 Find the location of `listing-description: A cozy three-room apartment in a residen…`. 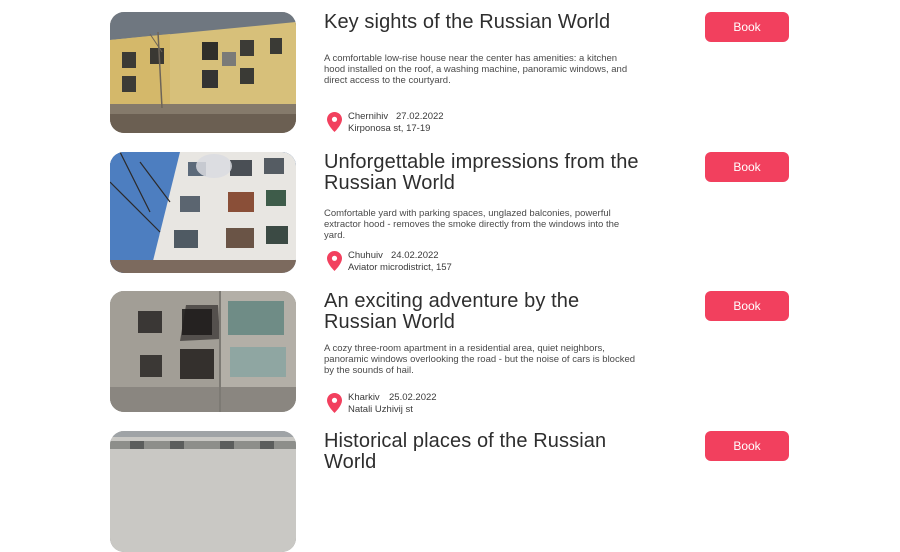

listing-description: A cozy three-room apartment in a residen… is located at coordinates (480, 360).